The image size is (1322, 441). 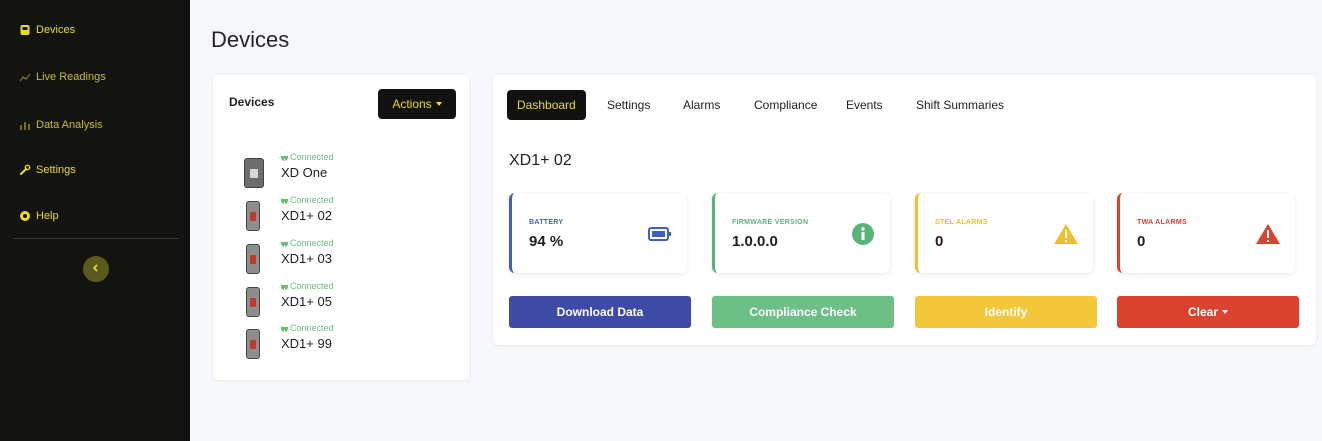 What do you see at coordinates (346, 216) in the screenshot?
I see `device-list-item: Connected XD1+ 02` at bounding box center [346, 216].